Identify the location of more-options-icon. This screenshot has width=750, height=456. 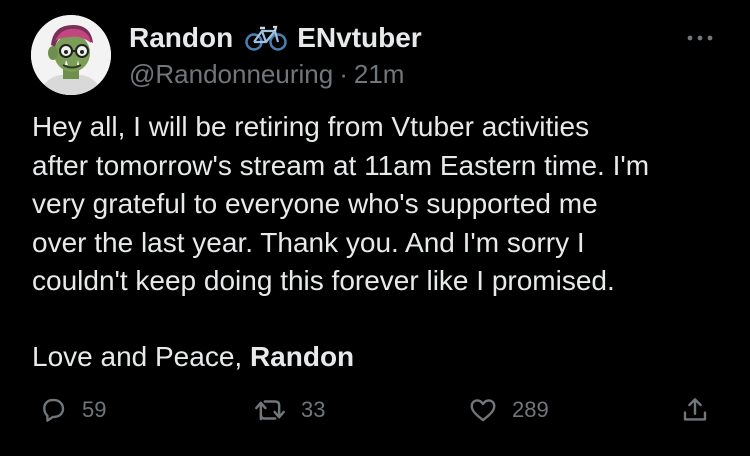
(700, 38).